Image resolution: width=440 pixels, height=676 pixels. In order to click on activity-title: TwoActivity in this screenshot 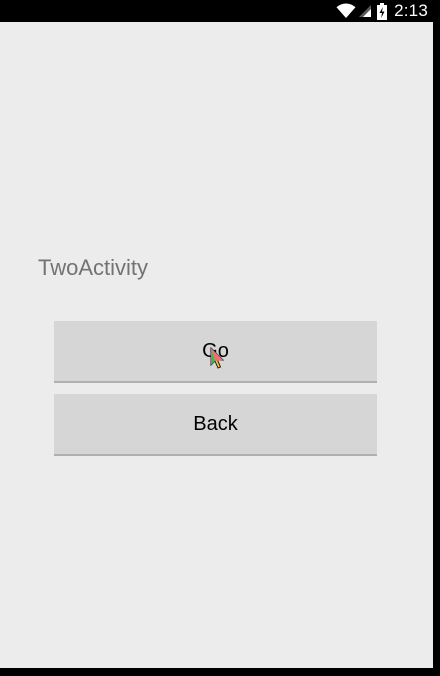, I will do `click(93, 267)`.